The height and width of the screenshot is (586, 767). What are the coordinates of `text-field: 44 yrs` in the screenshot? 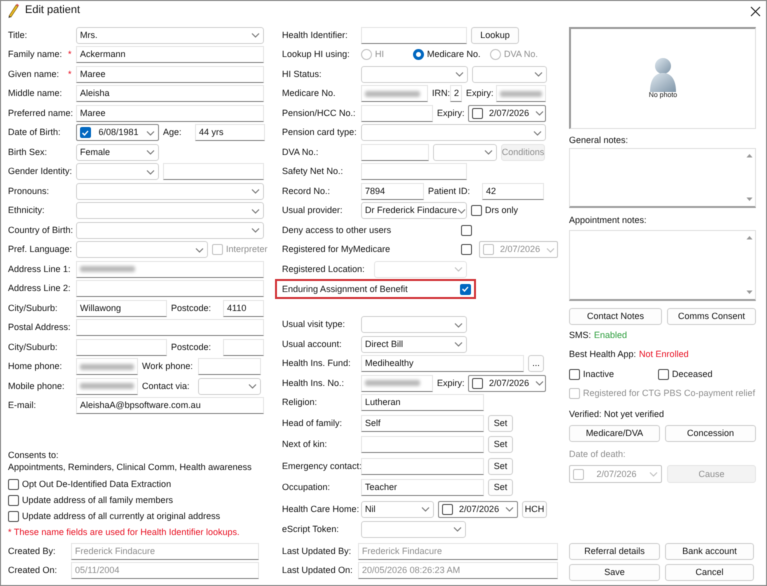 It's located at (230, 133).